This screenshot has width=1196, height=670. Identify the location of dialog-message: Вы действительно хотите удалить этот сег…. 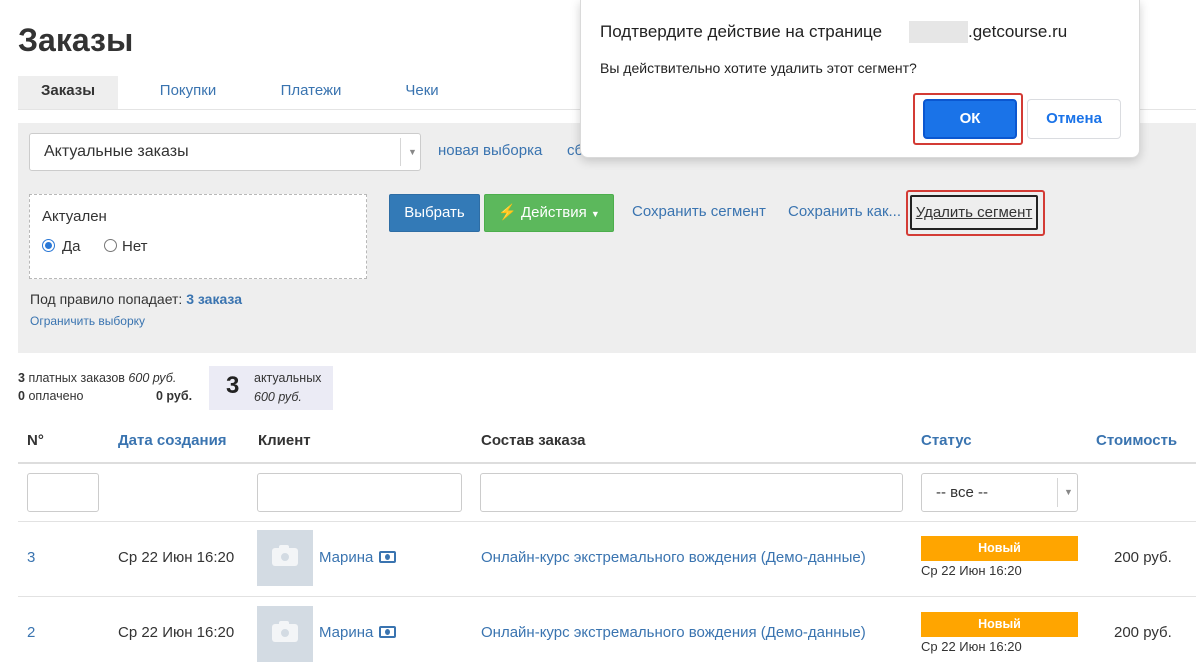
(758, 68).